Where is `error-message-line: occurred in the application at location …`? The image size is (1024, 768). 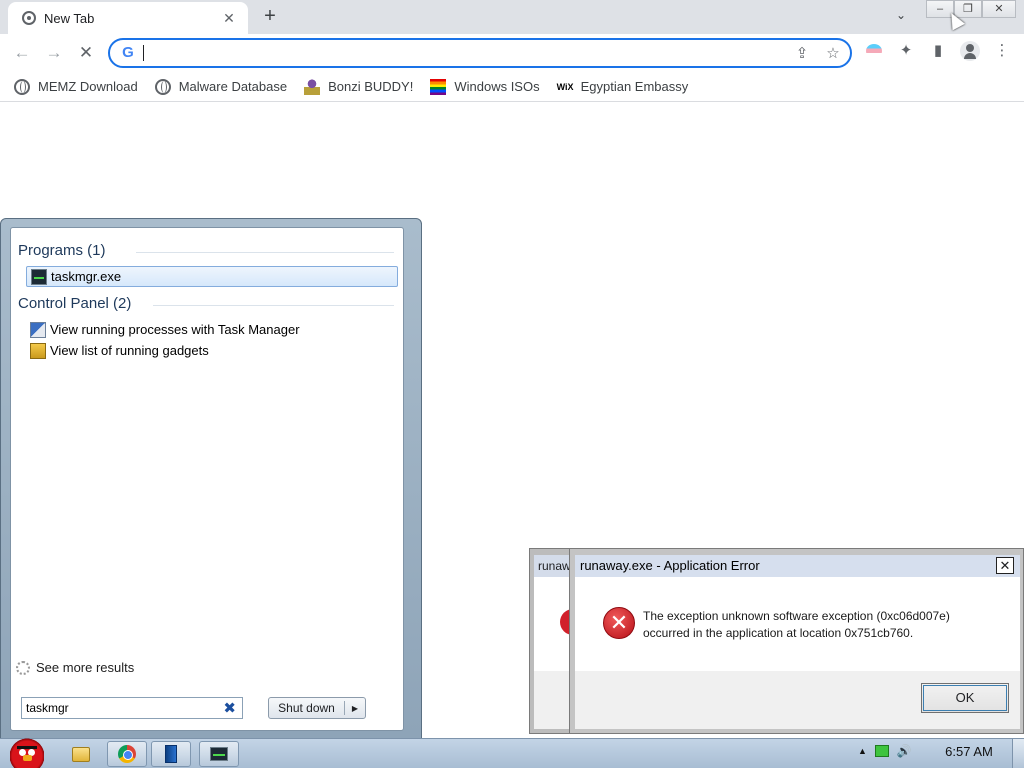
error-message-line: occurred in the application at location … is located at coordinates (778, 633).